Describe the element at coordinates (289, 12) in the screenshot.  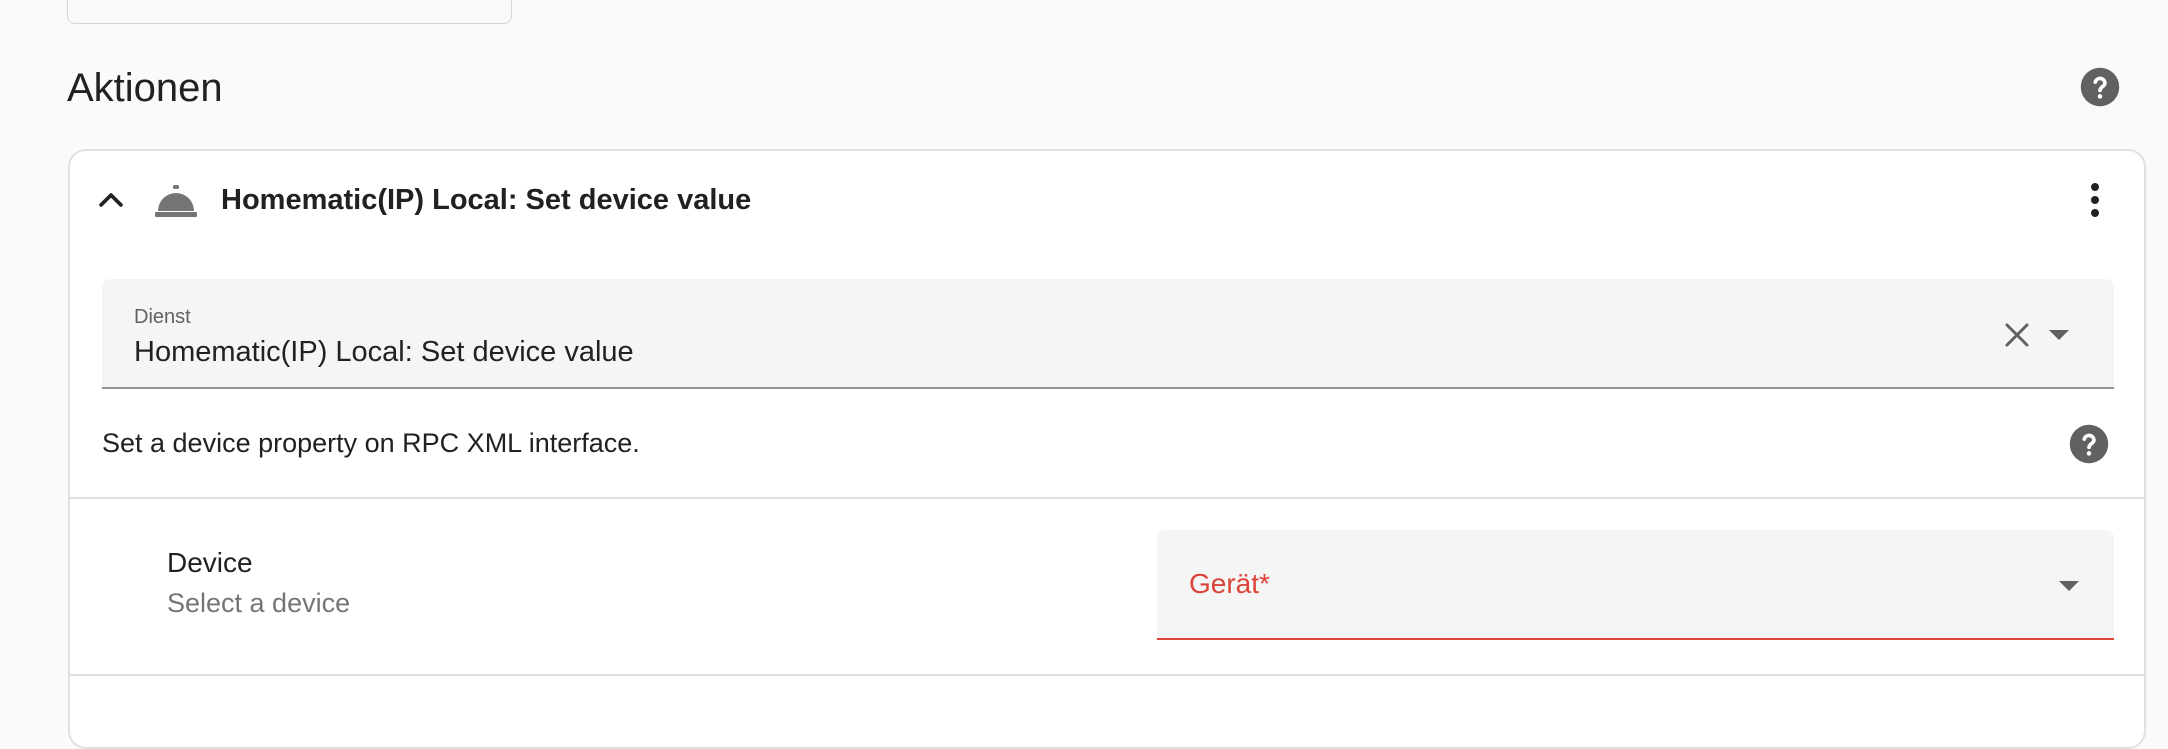
I see `previous-field-box` at that location.